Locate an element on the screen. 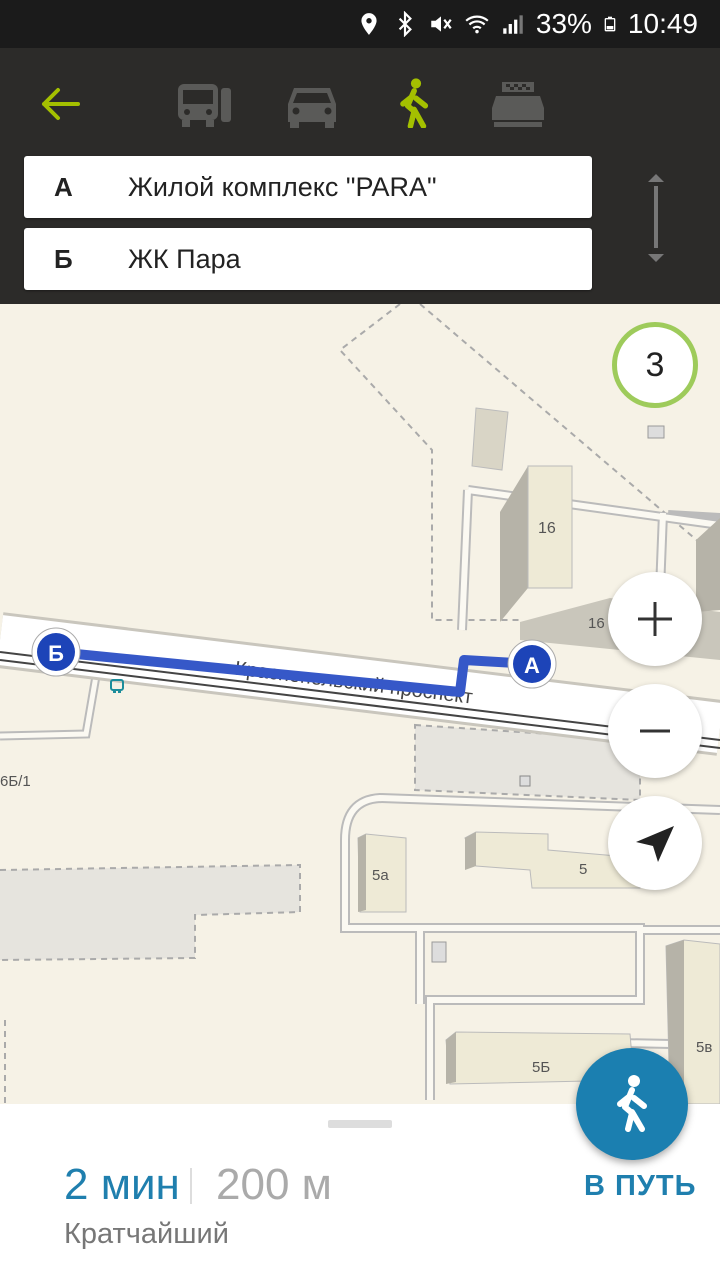 The height and width of the screenshot is (1280, 720). go-button-label: В ПУТЬ is located at coordinates (640, 1186).